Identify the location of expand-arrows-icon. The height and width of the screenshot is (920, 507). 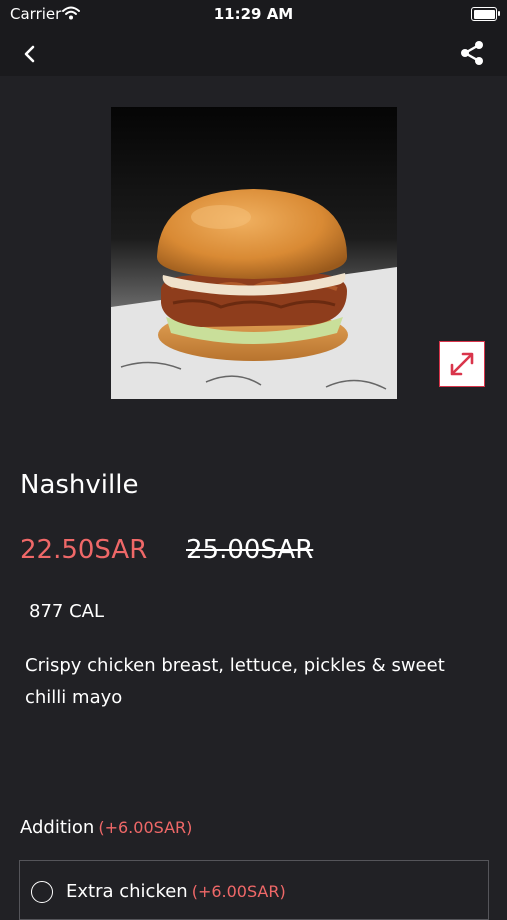
(462, 364).